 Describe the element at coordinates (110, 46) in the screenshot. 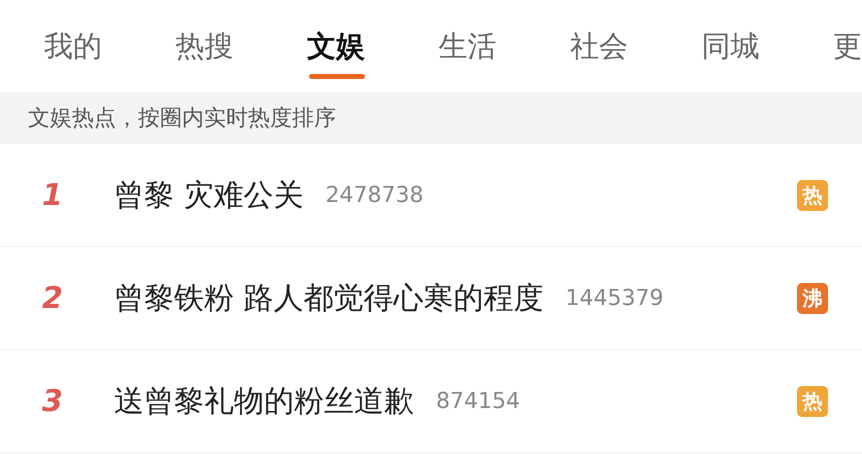

I see `tab: 我的` at that location.